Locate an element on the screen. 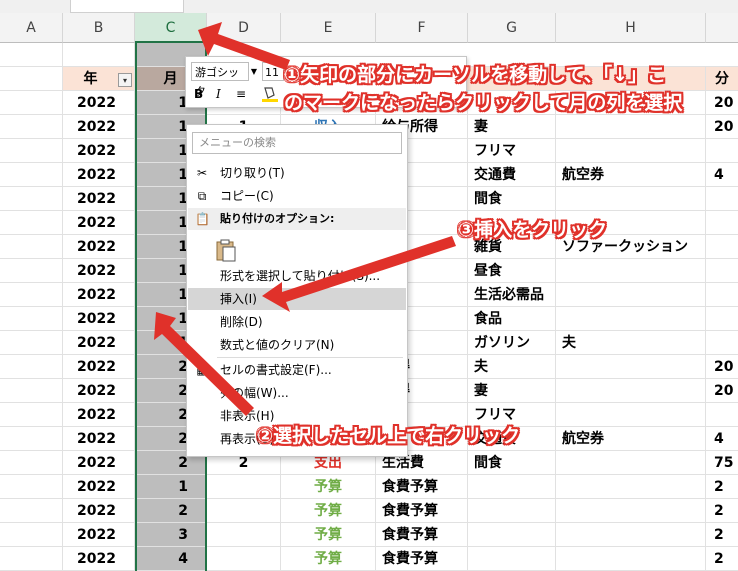 This screenshot has height=571, width=738. memo-cell: 航空券 is located at coordinates (631, 175).